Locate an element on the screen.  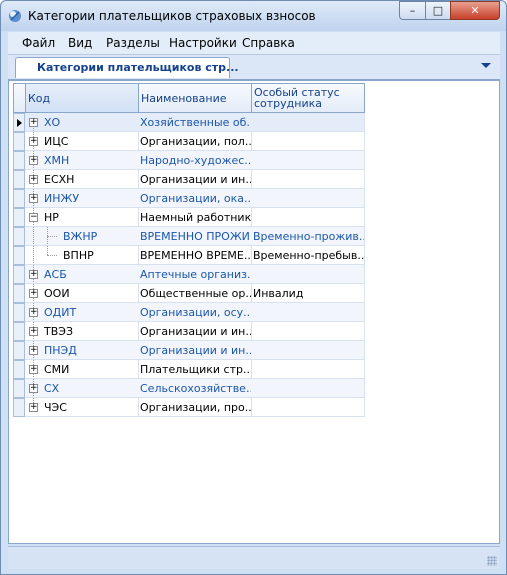
menu-view: Вид is located at coordinates (80, 43).